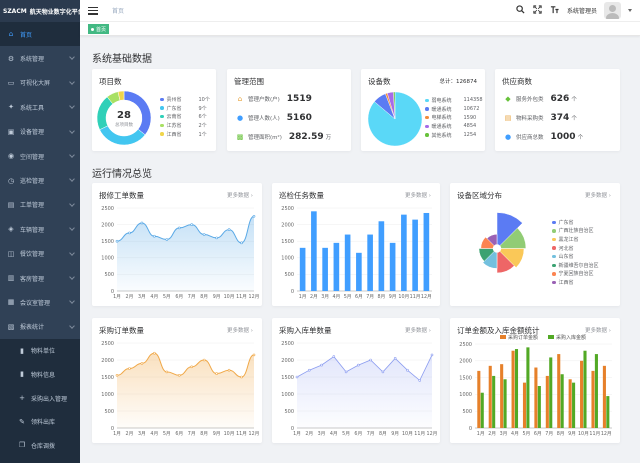 The image size is (640, 463). Describe the element at coordinates (630, 10) in the screenshot. I see `caret-down-icon` at that location.